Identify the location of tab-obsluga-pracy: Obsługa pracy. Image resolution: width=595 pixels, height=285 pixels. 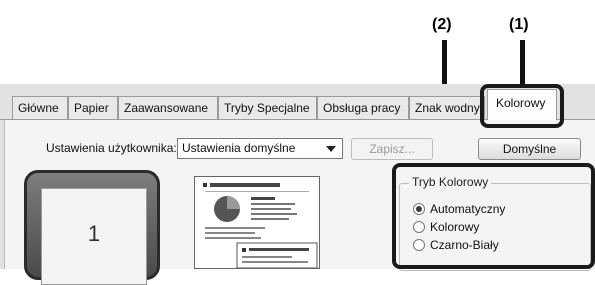
(363, 107).